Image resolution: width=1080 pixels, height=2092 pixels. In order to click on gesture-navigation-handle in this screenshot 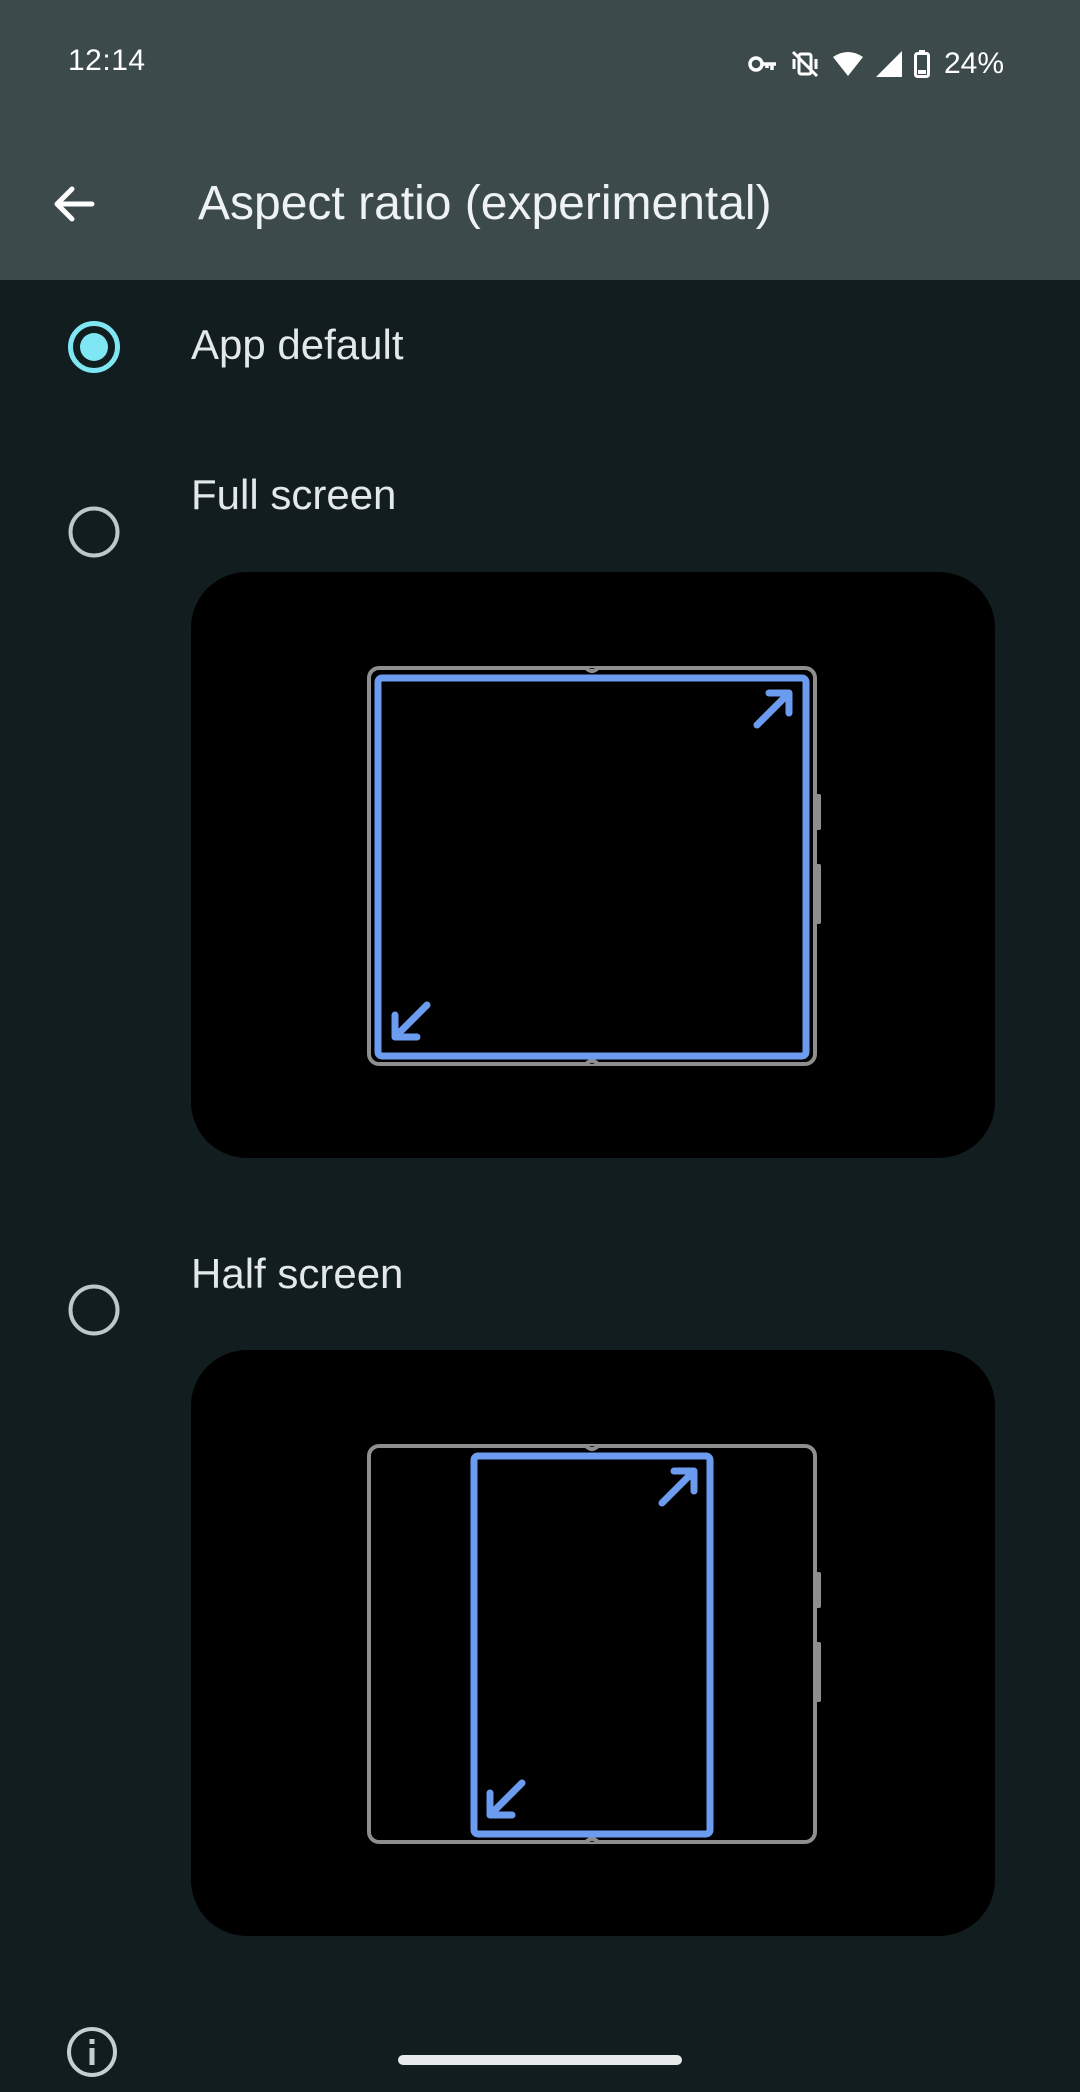, I will do `click(540, 2060)`.